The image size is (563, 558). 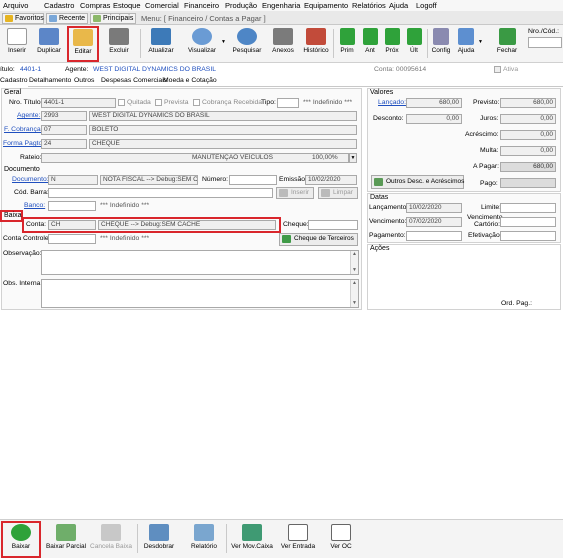 What do you see at coordinates (14, 82) in the screenshot?
I see `tab-cadastro: Cadastro` at bounding box center [14, 82].